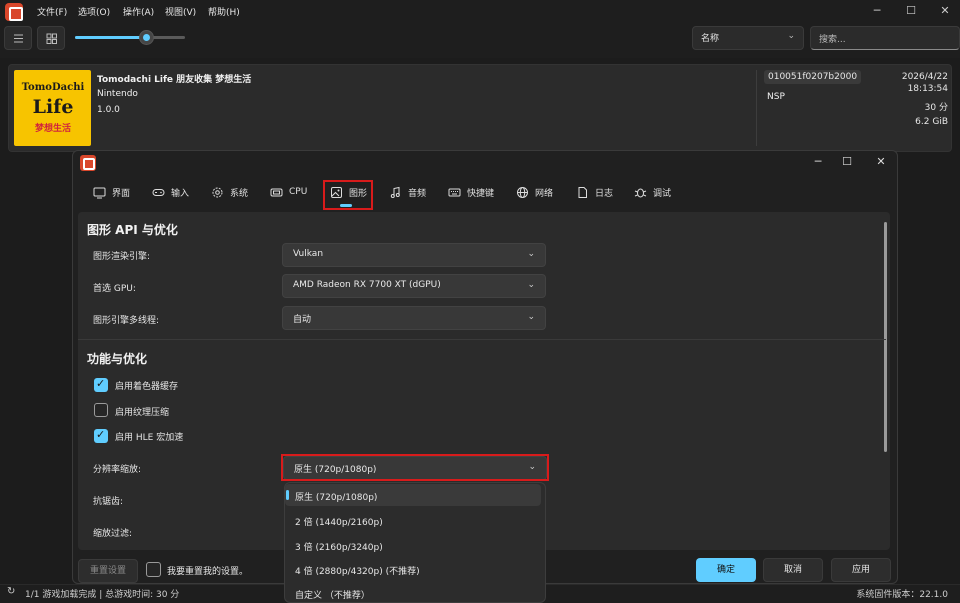  What do you see at coordinates (726, 570) in the screenshot?
I see `ok-button: 确定` at bounding box center [726, 570].